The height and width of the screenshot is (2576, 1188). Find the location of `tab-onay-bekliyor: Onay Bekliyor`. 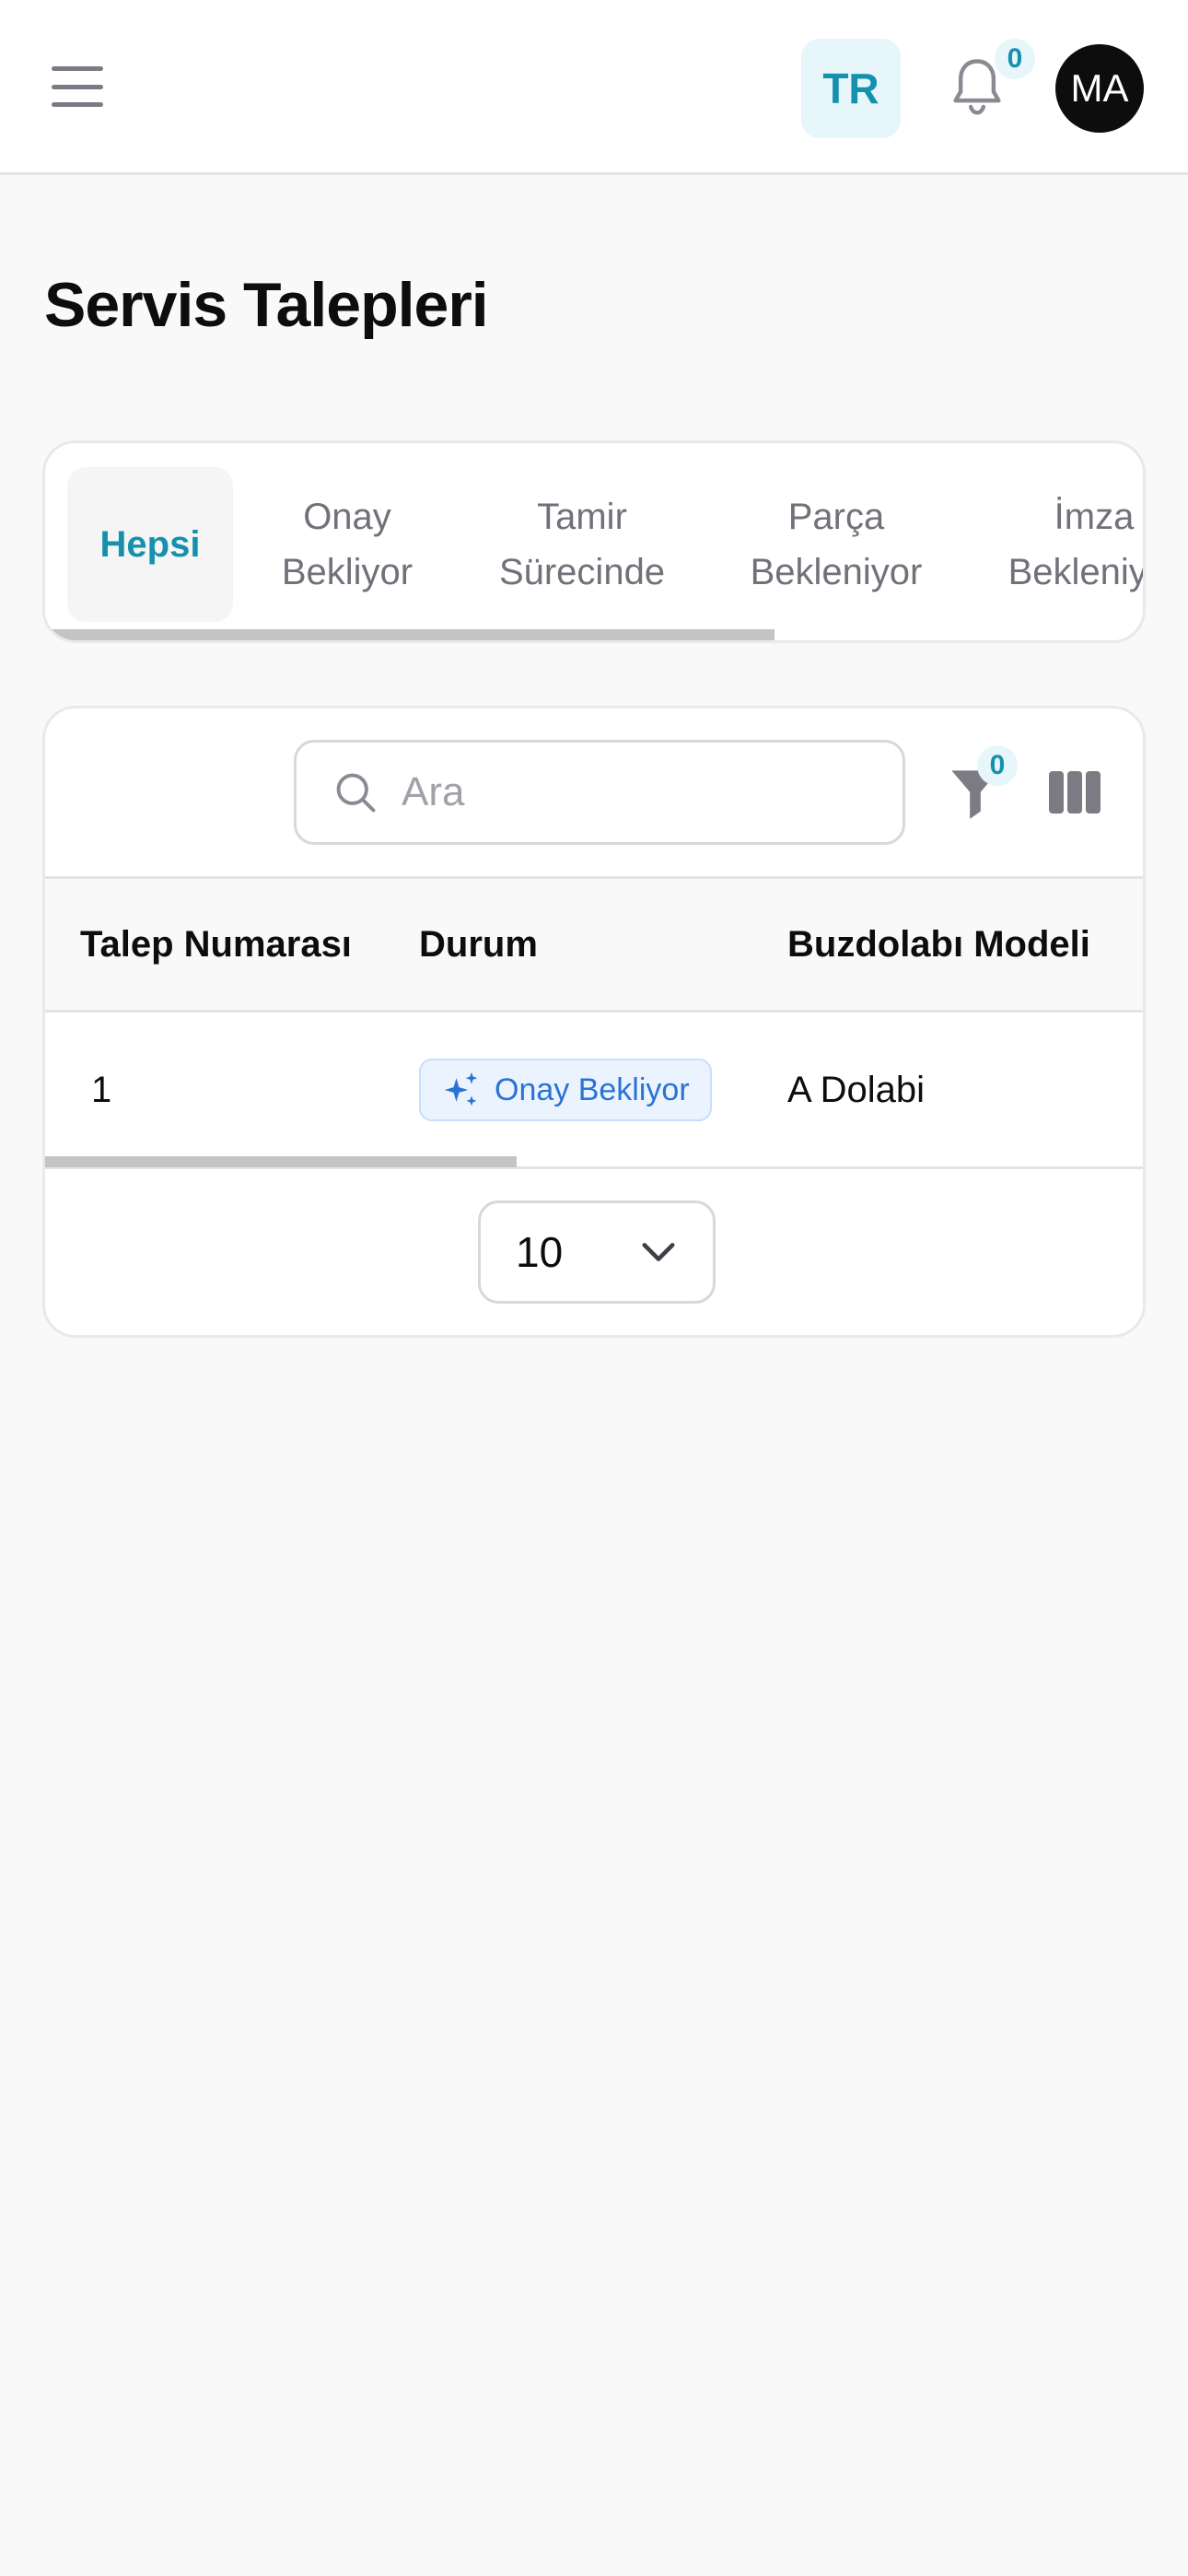

tab-onay-bekliyor: Onay Bekliyor is located at coordinates (347, 544).